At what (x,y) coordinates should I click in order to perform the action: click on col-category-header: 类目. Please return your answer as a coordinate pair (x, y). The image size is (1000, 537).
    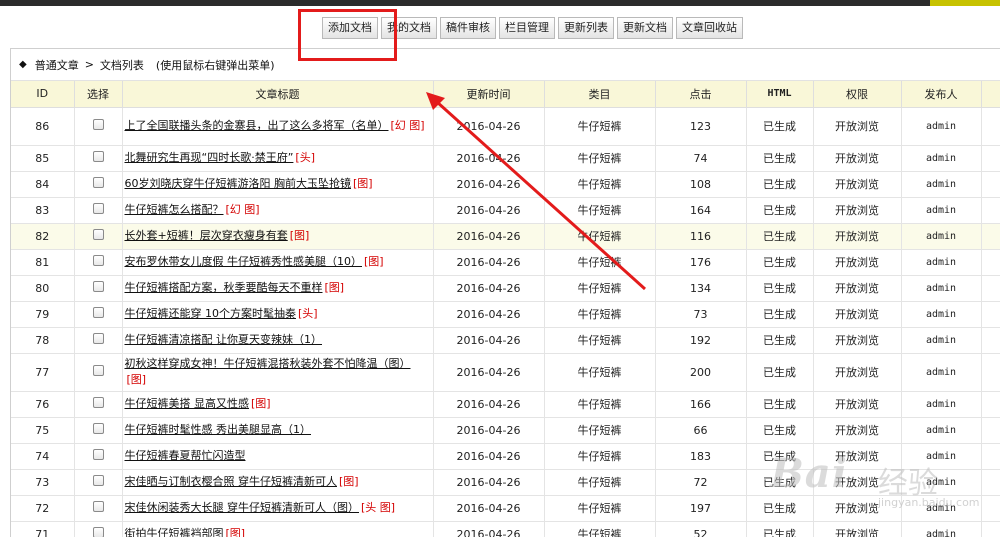
    Looking at the image, I should click on (600, 94).